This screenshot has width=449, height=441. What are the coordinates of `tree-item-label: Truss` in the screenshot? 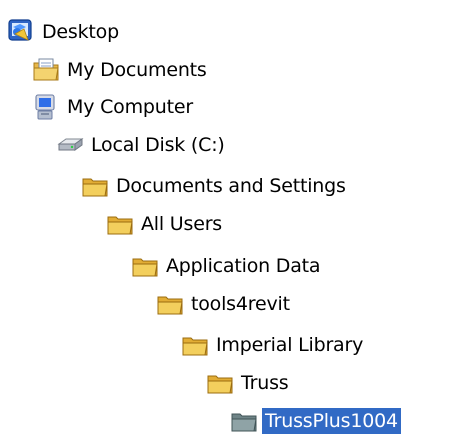 It's located at (265, 383).